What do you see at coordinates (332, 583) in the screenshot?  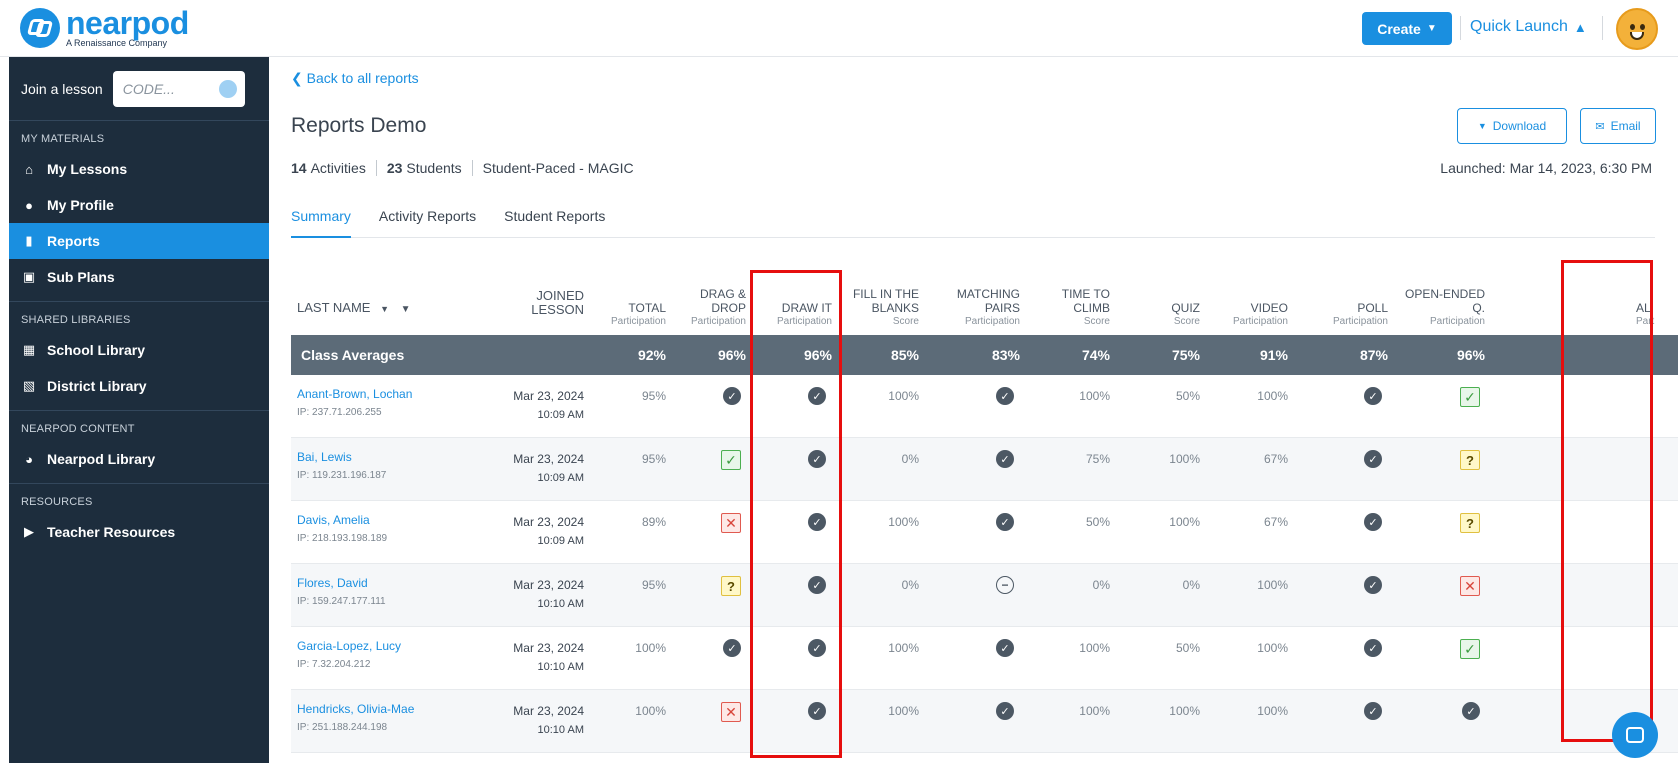 I see `student-name-link: Flores, David` at bounding box center [332, 583].